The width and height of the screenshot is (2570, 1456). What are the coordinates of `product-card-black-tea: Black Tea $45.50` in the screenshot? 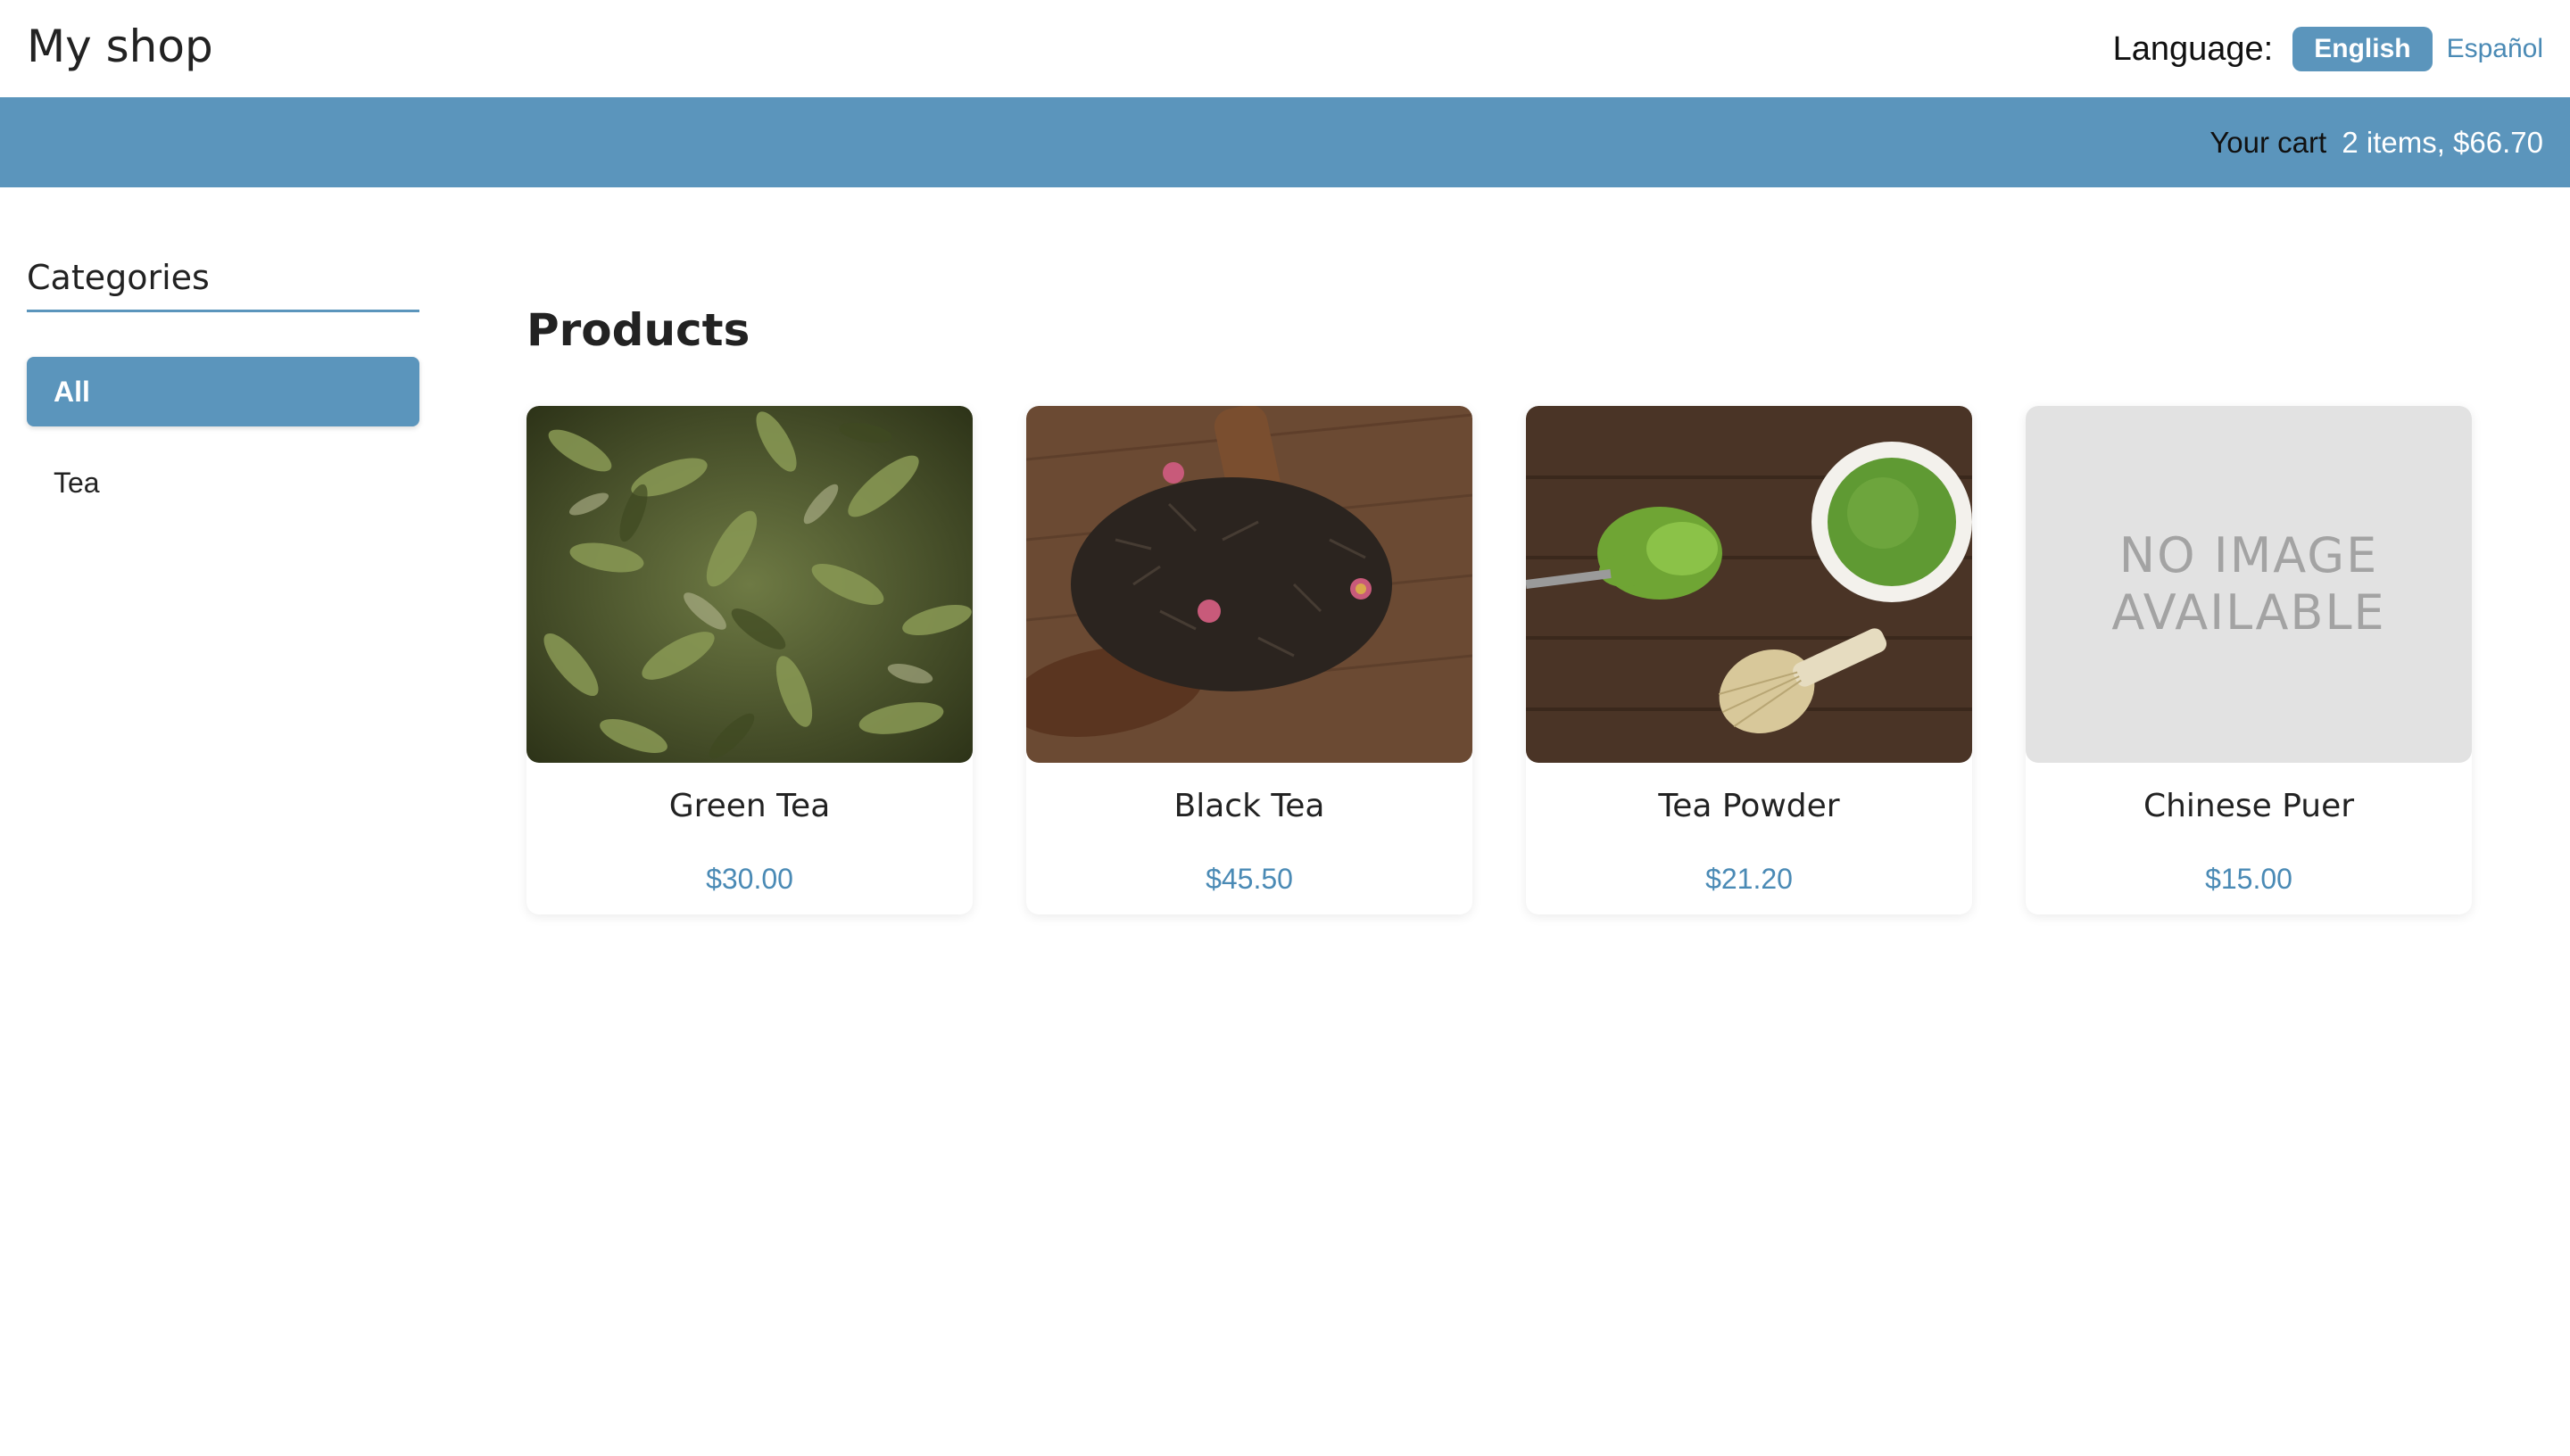 It's located at (1249, 660).